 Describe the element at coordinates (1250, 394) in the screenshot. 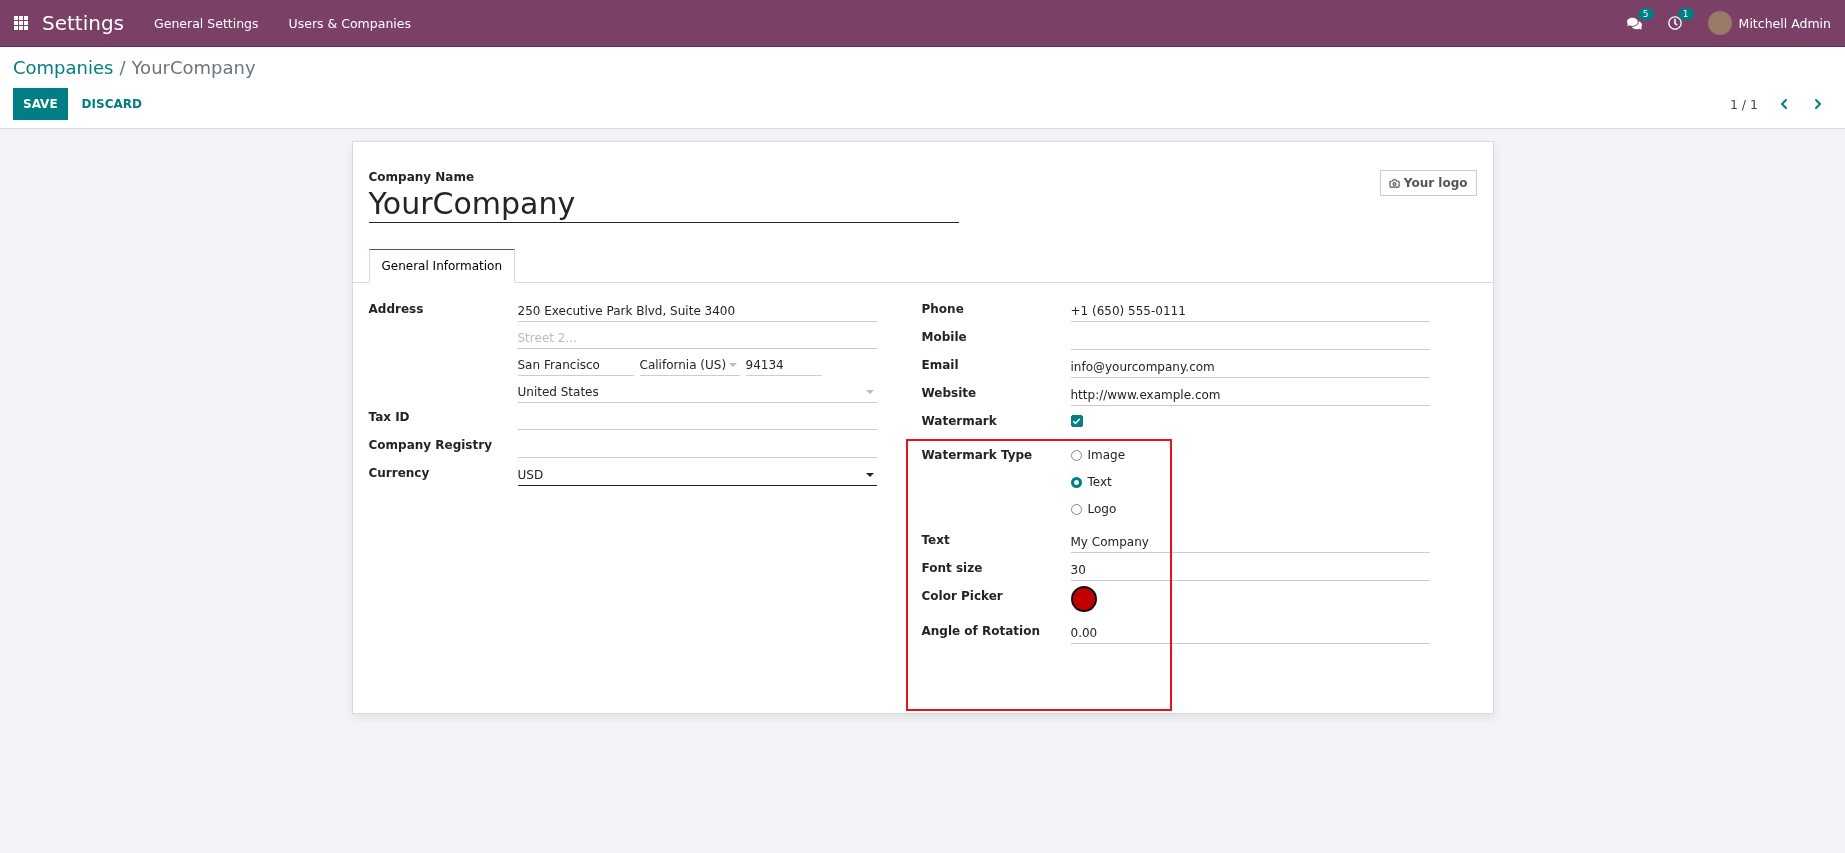

I see `input-field: http://www.example.com` at that location.